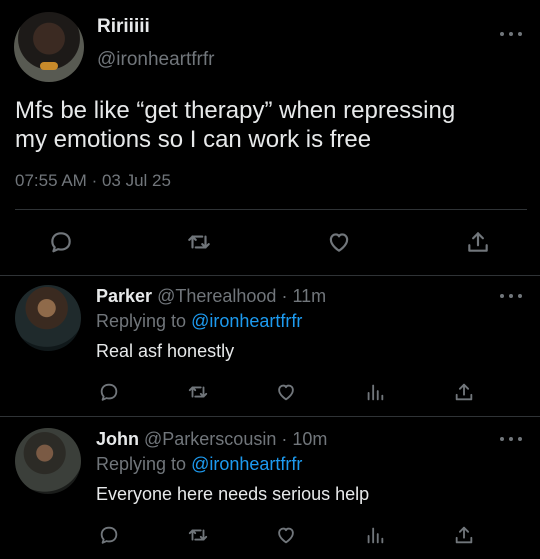  I want to click on display-name: Parker, so click(124, 296).